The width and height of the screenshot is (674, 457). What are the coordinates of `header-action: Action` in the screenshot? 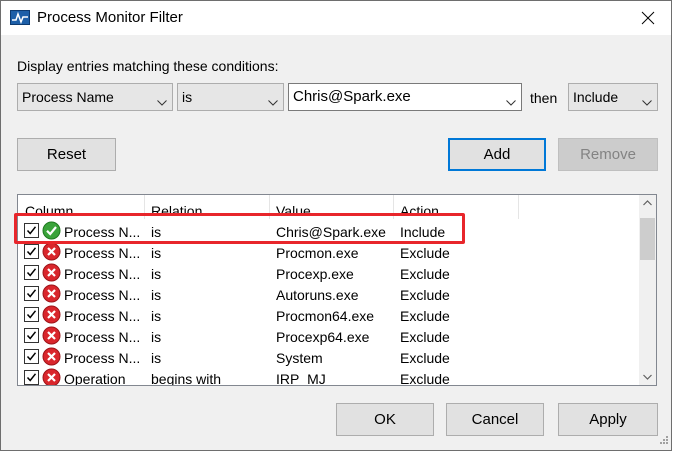 It's located at (419, 211).